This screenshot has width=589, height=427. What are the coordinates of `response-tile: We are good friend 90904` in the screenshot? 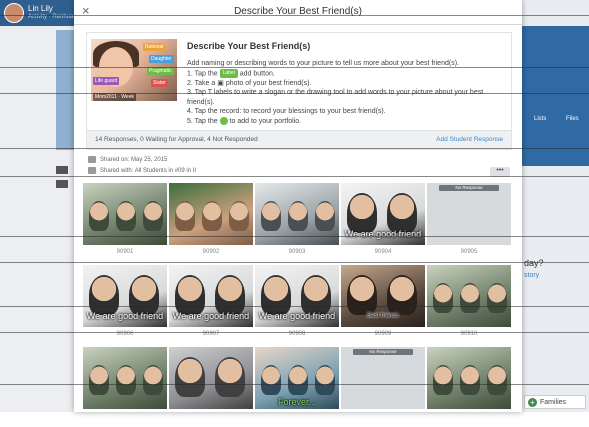 It's located at (383, 223).